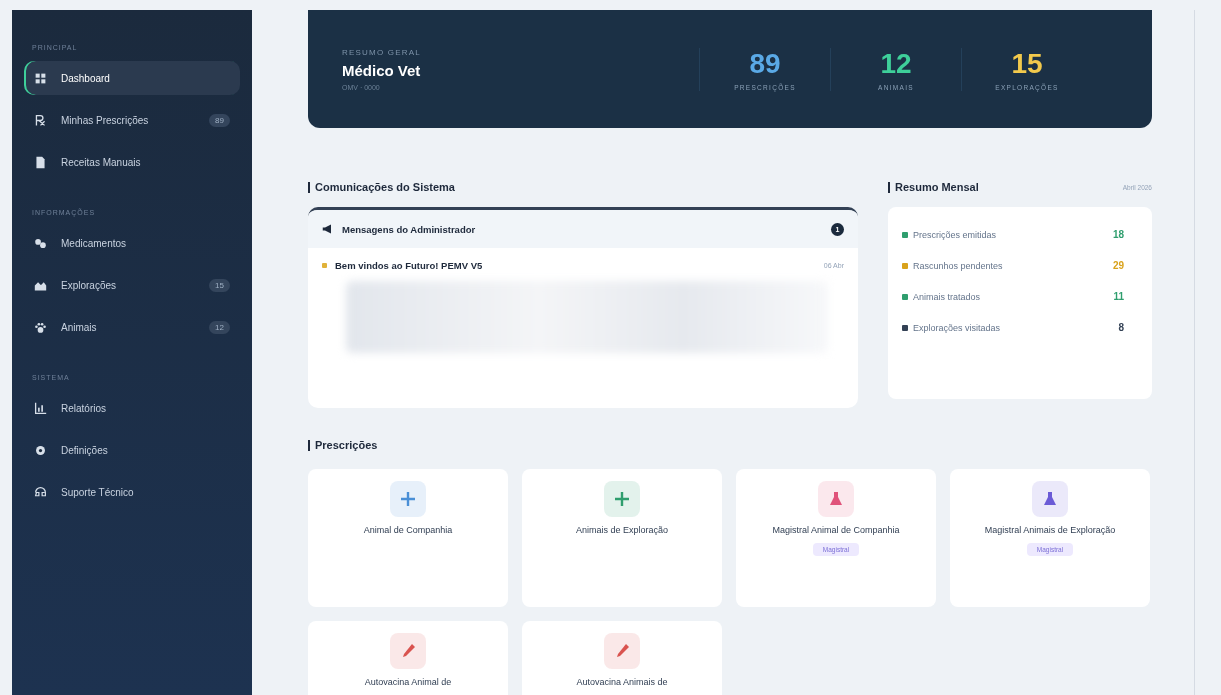  Describe the element at coordinates (132, 120) in the screenshot. I see `sidebar-item: Minhas Prescrições 89` at that location.